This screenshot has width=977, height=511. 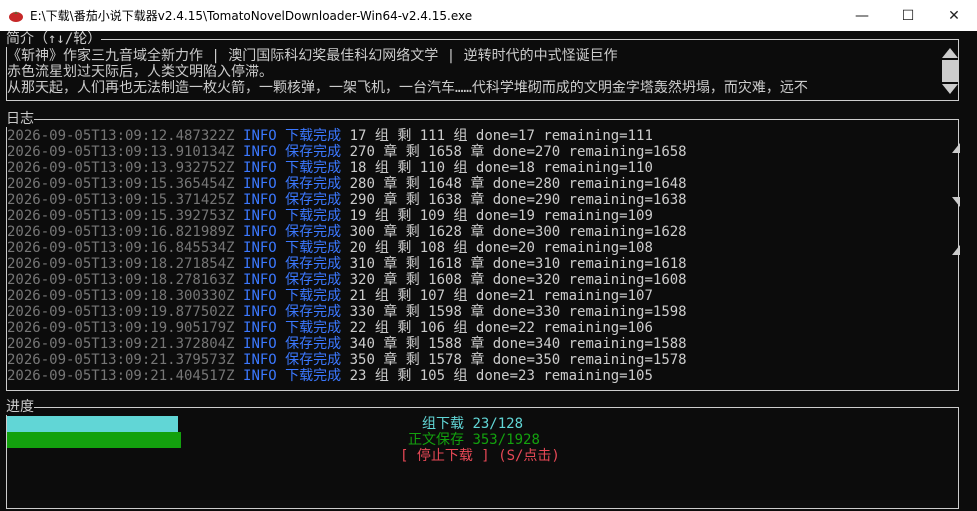 I want to click on log-timestamp: 2026-09-05T13:09:16.845534Z, so click(x=121, y=248).